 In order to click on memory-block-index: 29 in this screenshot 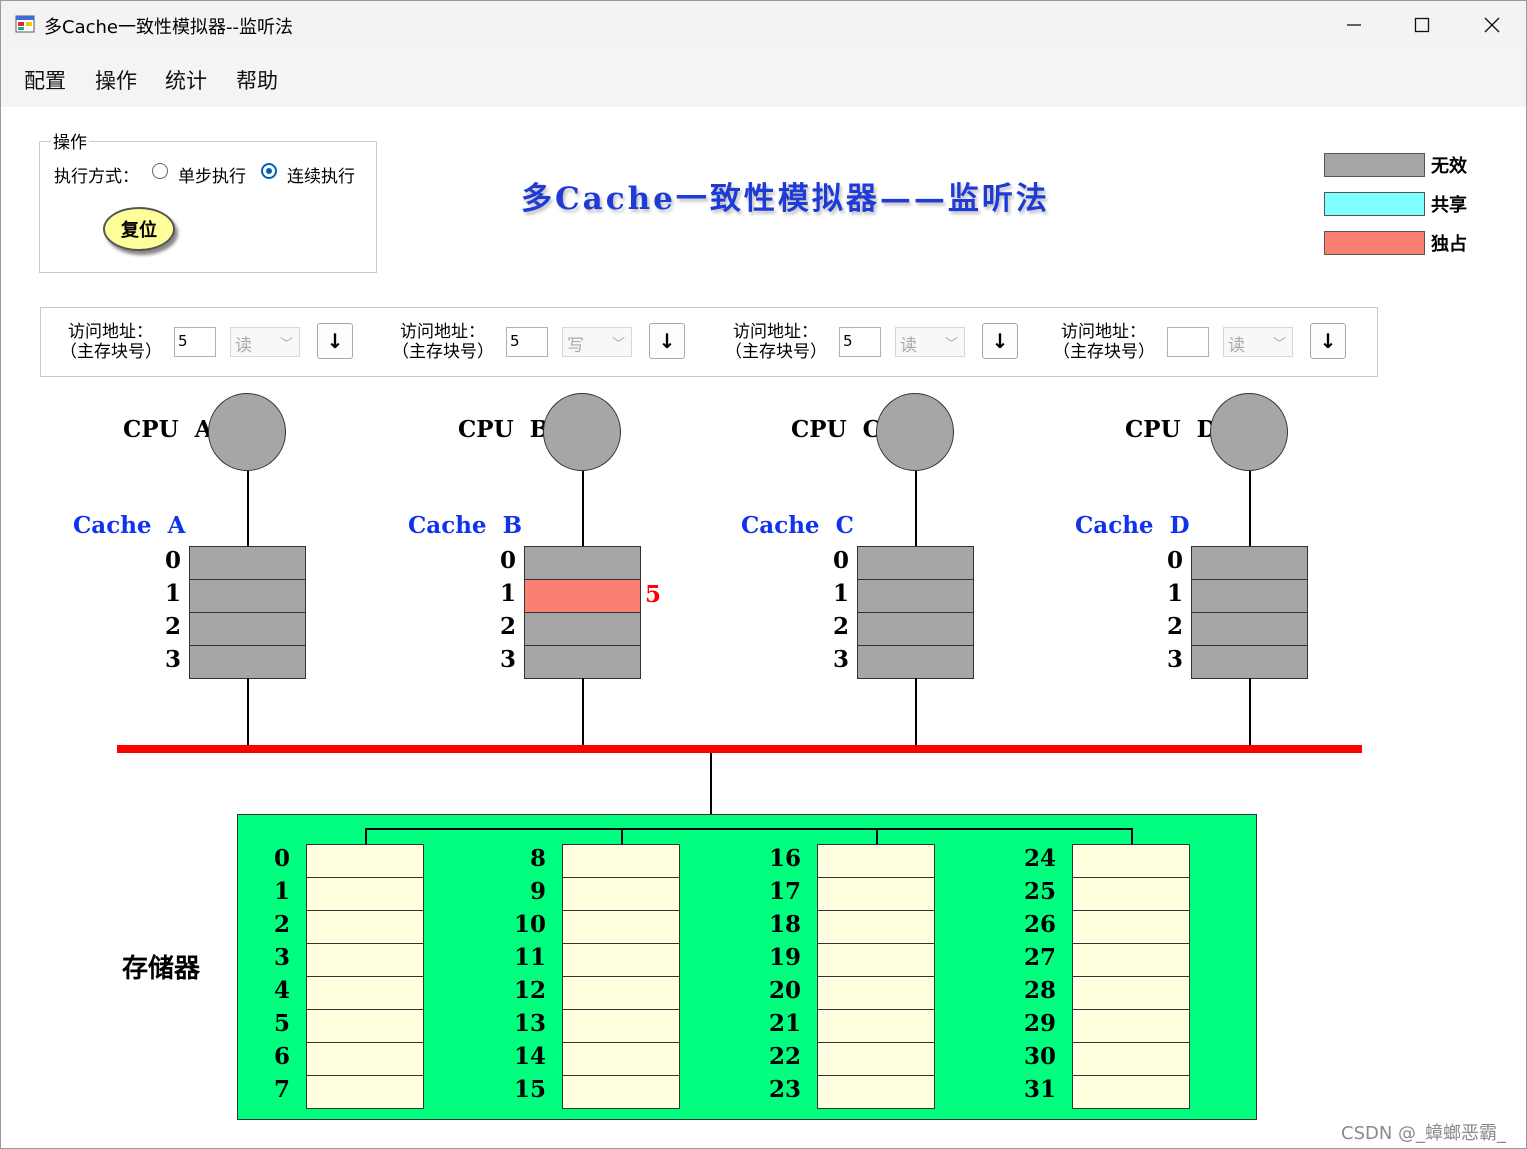, I will do `click(1039, 1023)`.